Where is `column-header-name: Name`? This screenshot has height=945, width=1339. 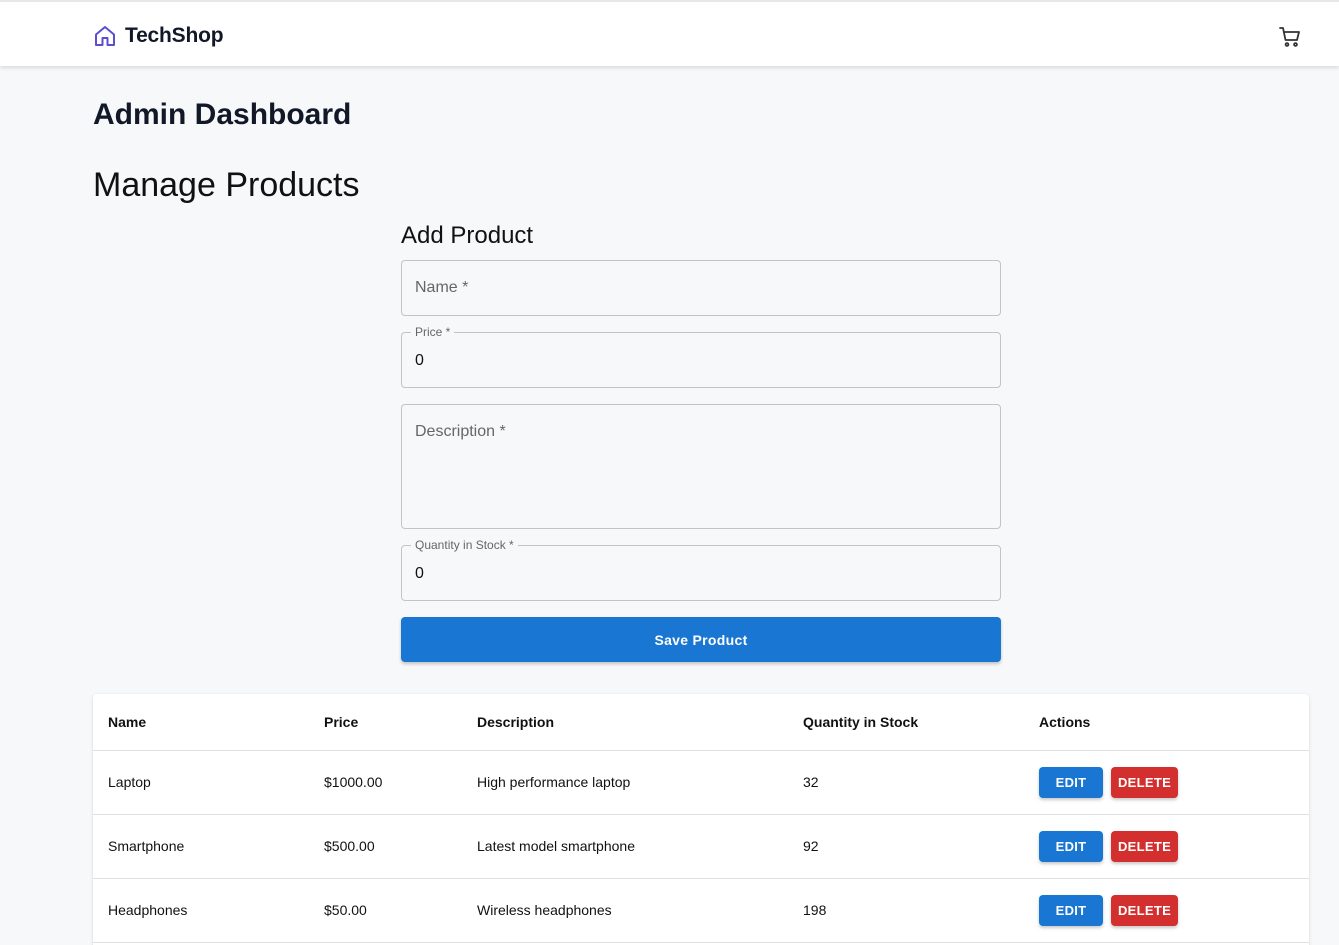 column-header-name: Name is located at coordinates (201, 722).